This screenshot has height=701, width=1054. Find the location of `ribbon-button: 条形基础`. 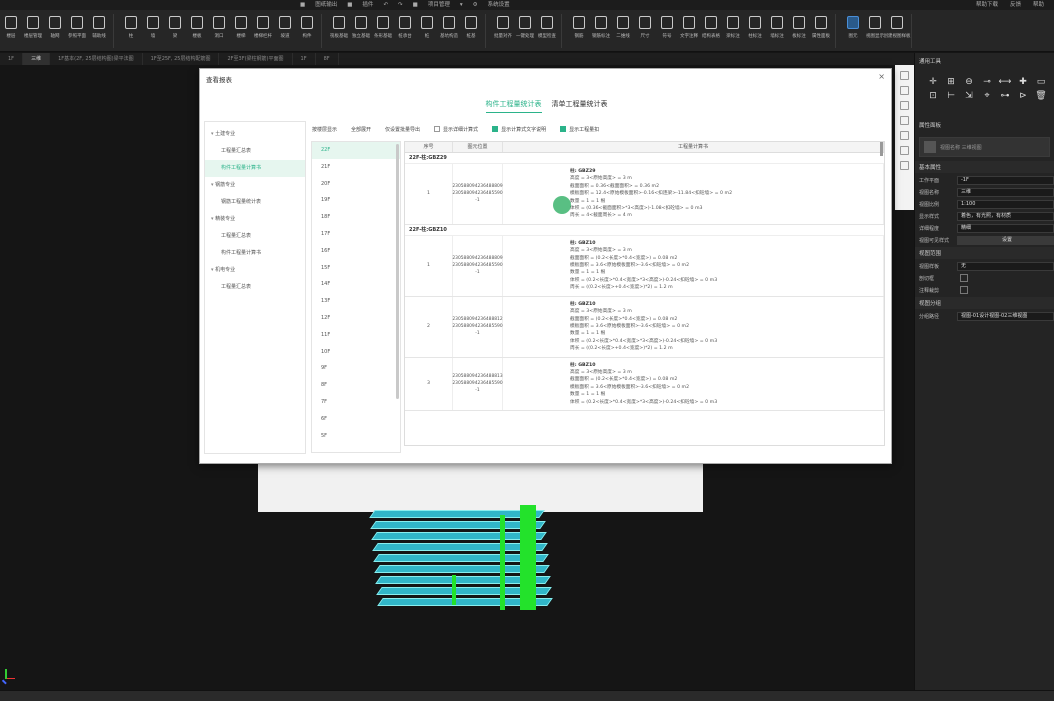

ribbon-button: 条形基础 is located at coordinates (383, 31).